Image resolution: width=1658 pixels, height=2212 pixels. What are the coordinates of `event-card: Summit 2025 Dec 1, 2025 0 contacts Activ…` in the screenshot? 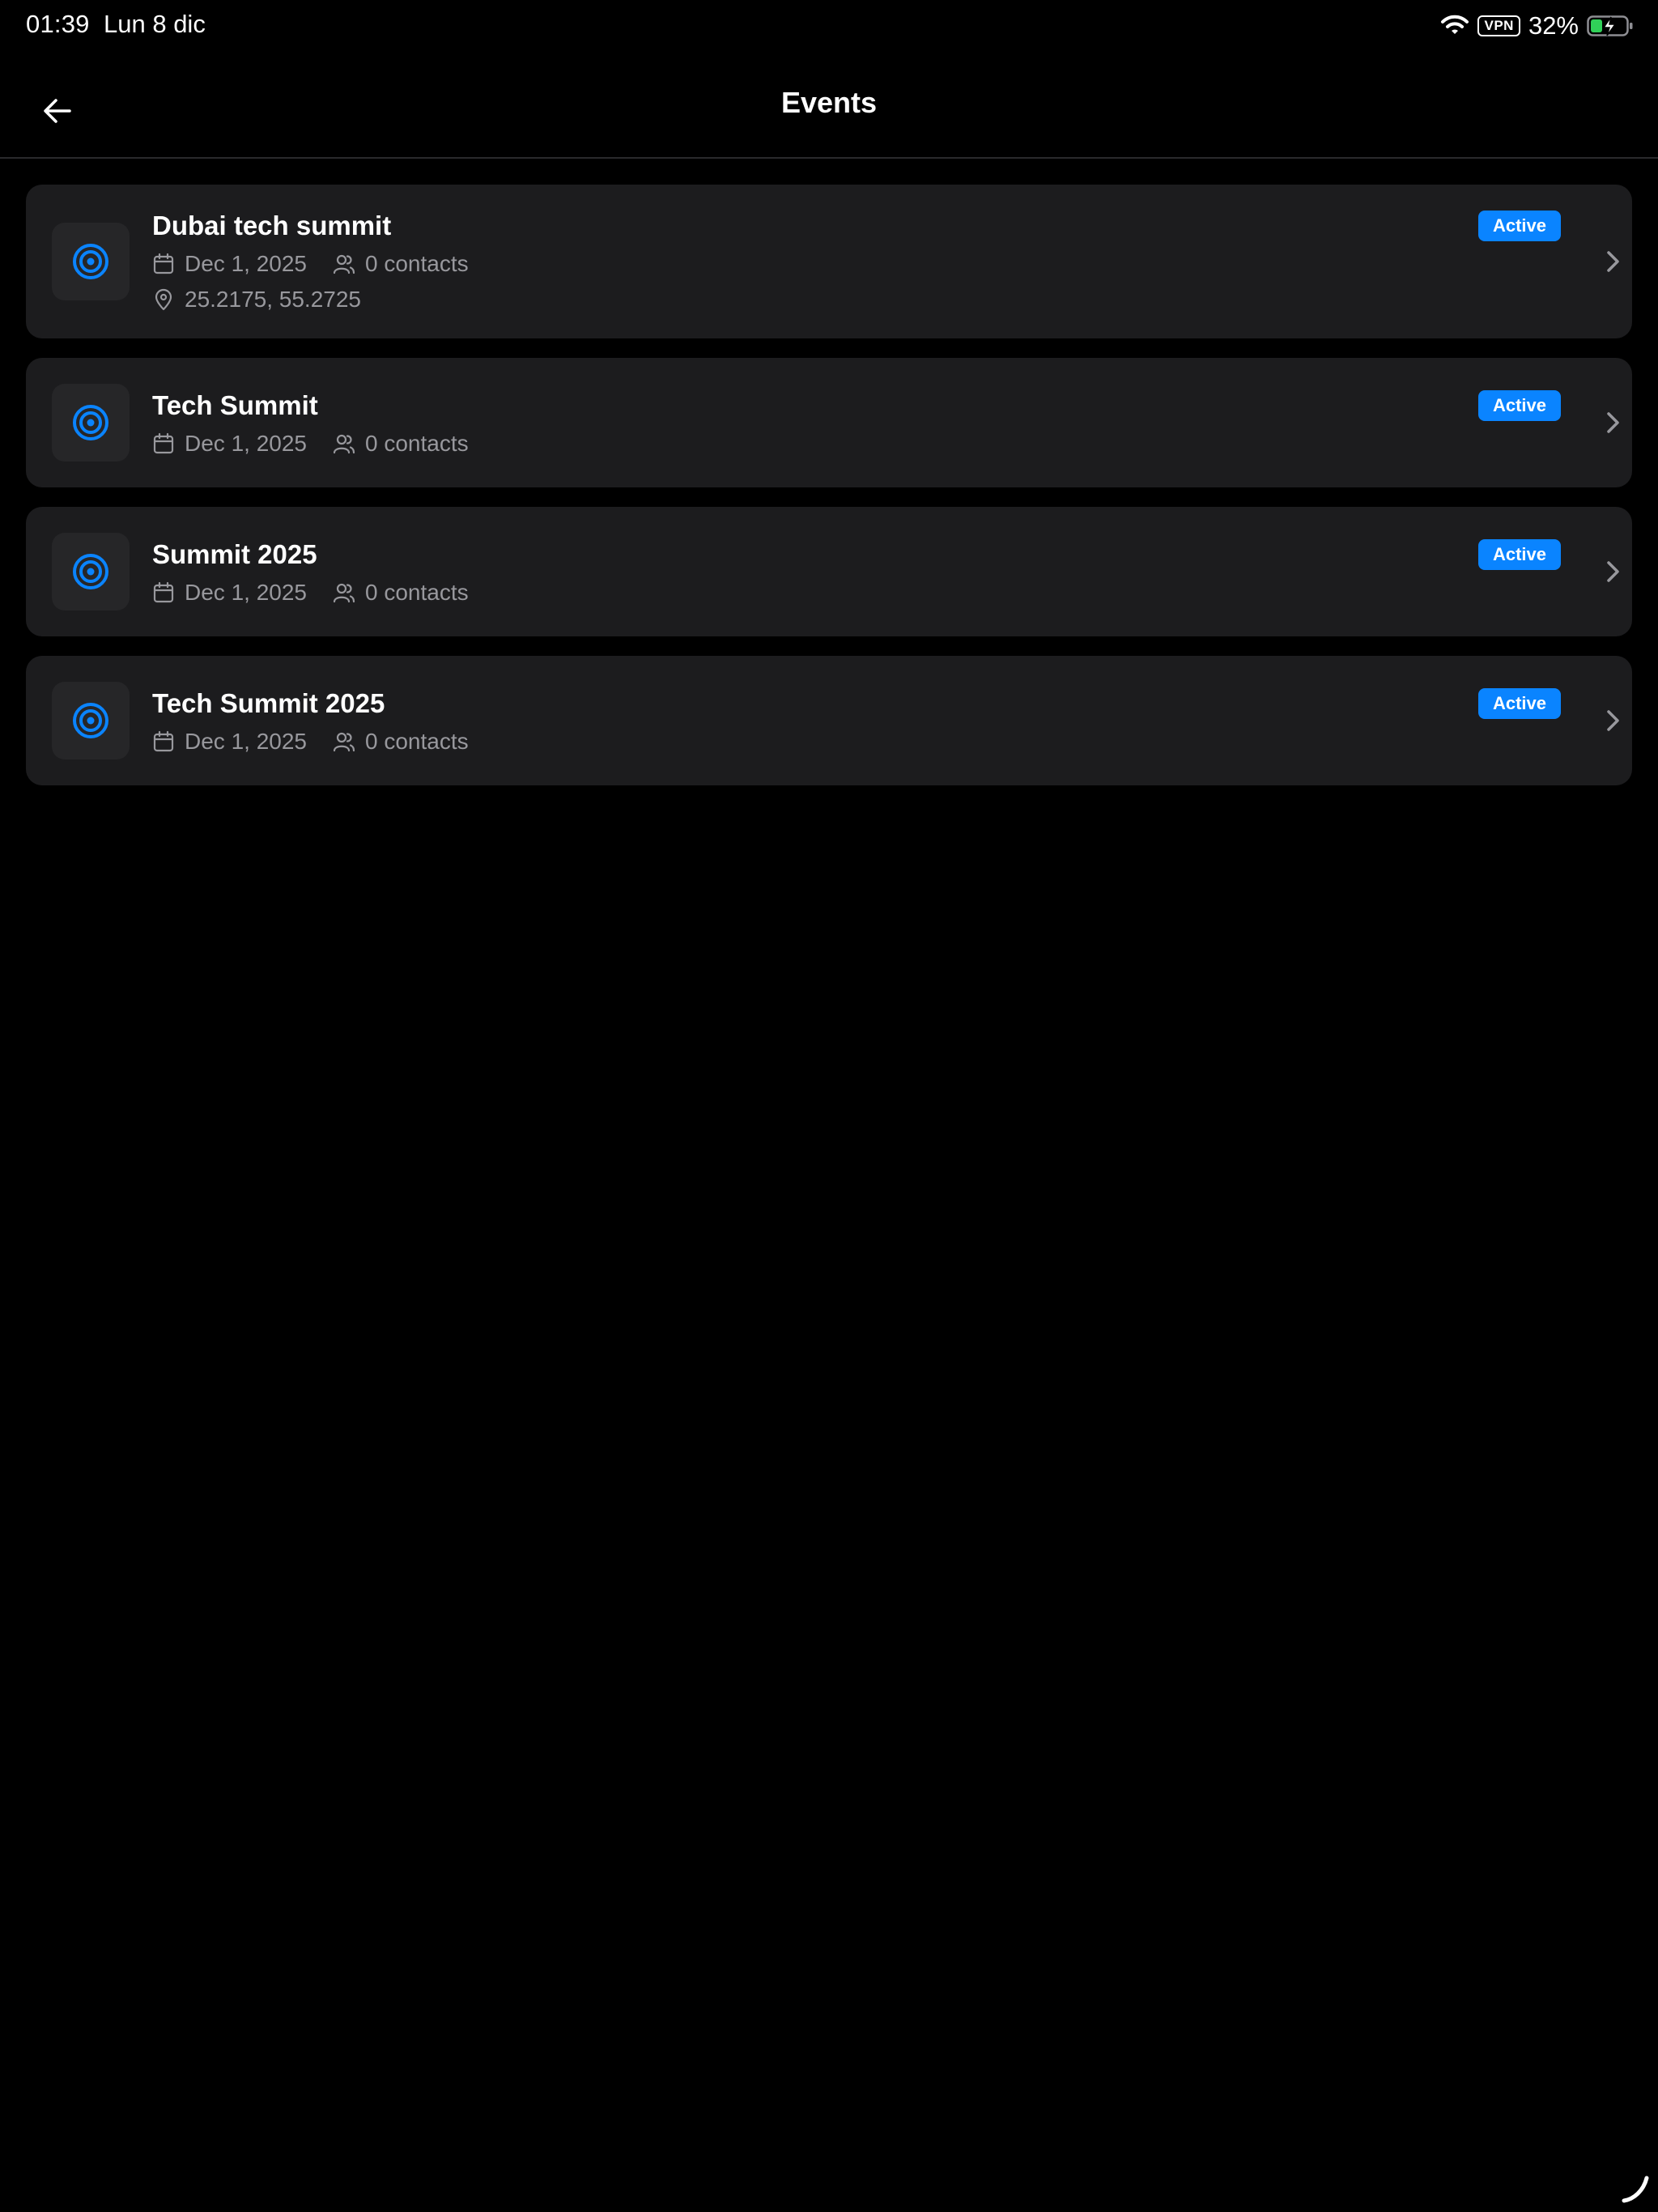 It's located at (829, 572).